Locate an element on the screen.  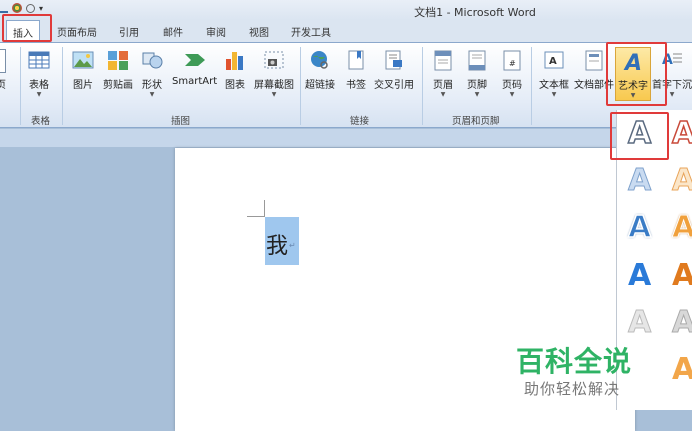
wordart-style-11: A is located at coordinates (682, 370).